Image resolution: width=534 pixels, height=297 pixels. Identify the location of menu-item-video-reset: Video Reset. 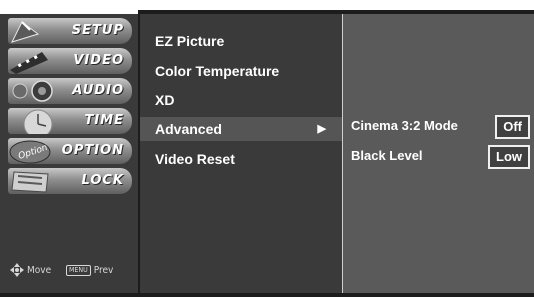
(242, 159).